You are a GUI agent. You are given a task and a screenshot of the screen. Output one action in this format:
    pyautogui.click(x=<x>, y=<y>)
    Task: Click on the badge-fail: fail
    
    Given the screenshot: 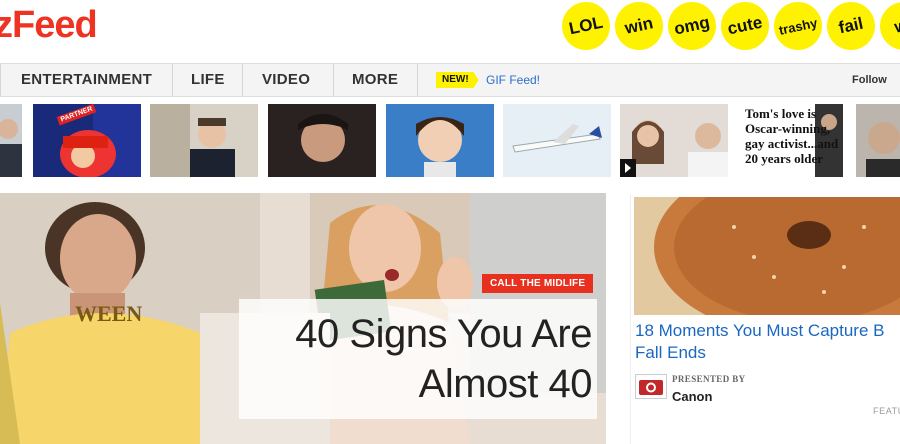 What is the action you would take?
    pyautogui.click(x=851, y=27)
    